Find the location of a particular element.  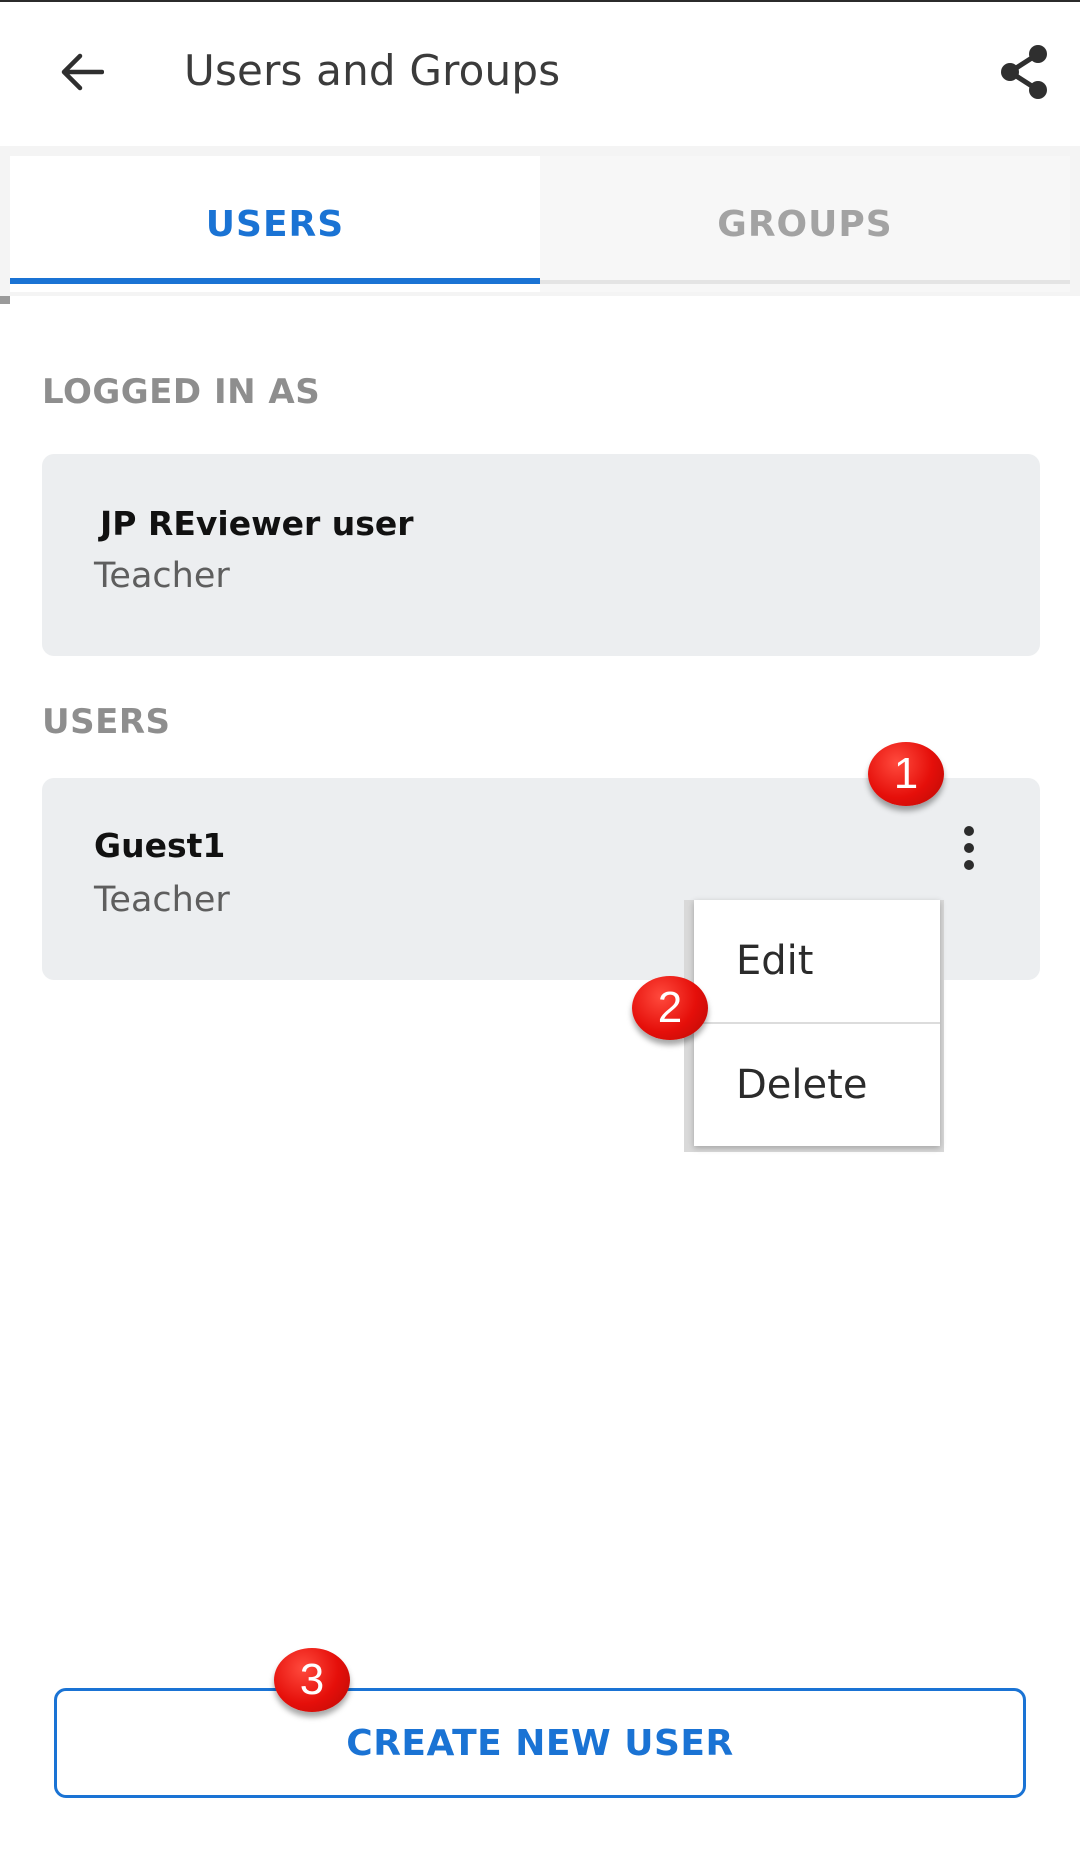

share-button is located at coordinates (1024, 72).